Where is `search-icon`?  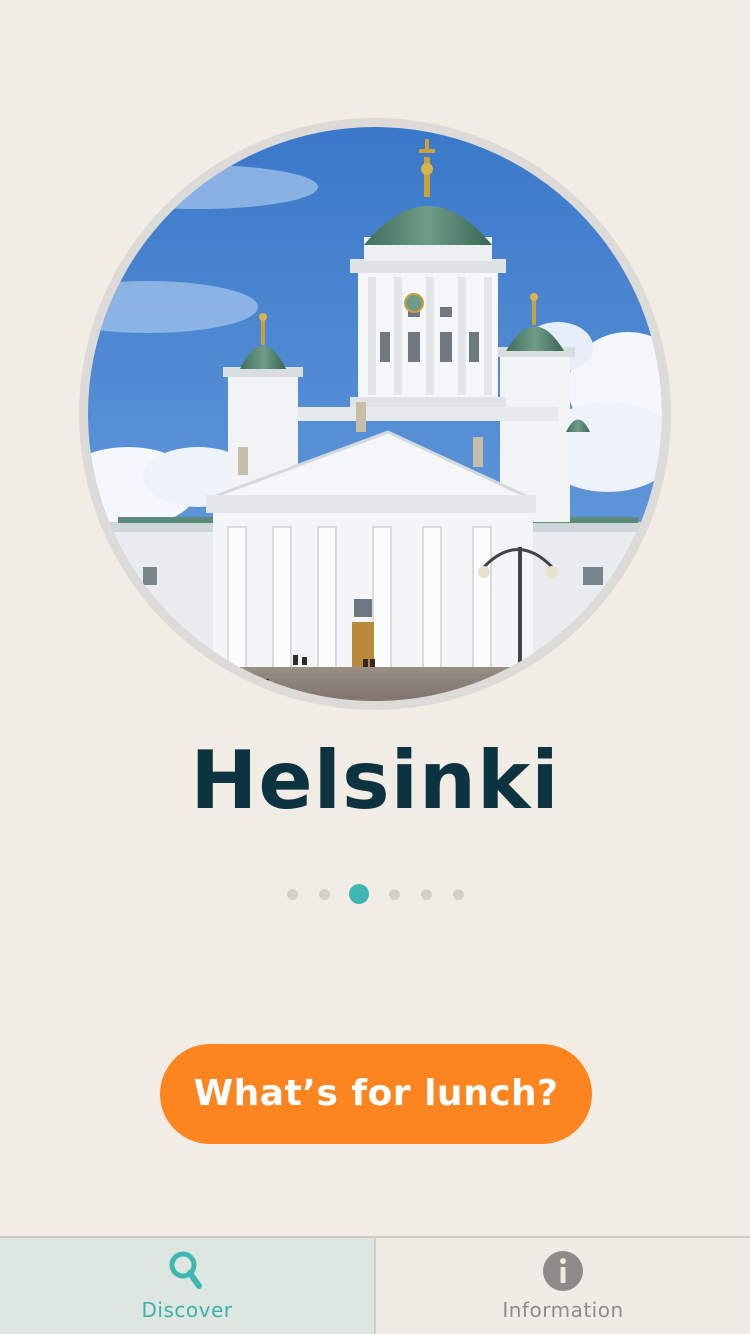
search-icon is located at coordinates (185, 1270).